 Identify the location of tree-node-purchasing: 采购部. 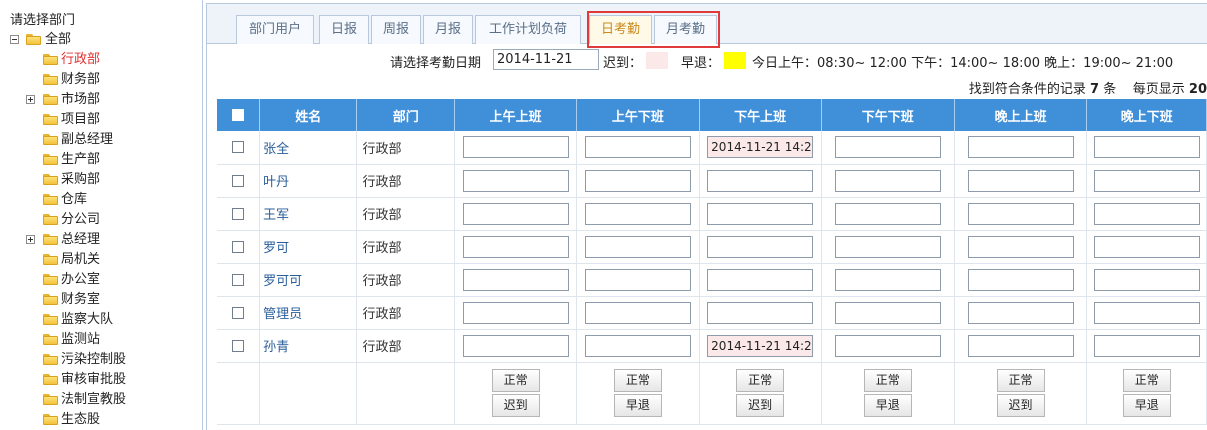
(101, 180).